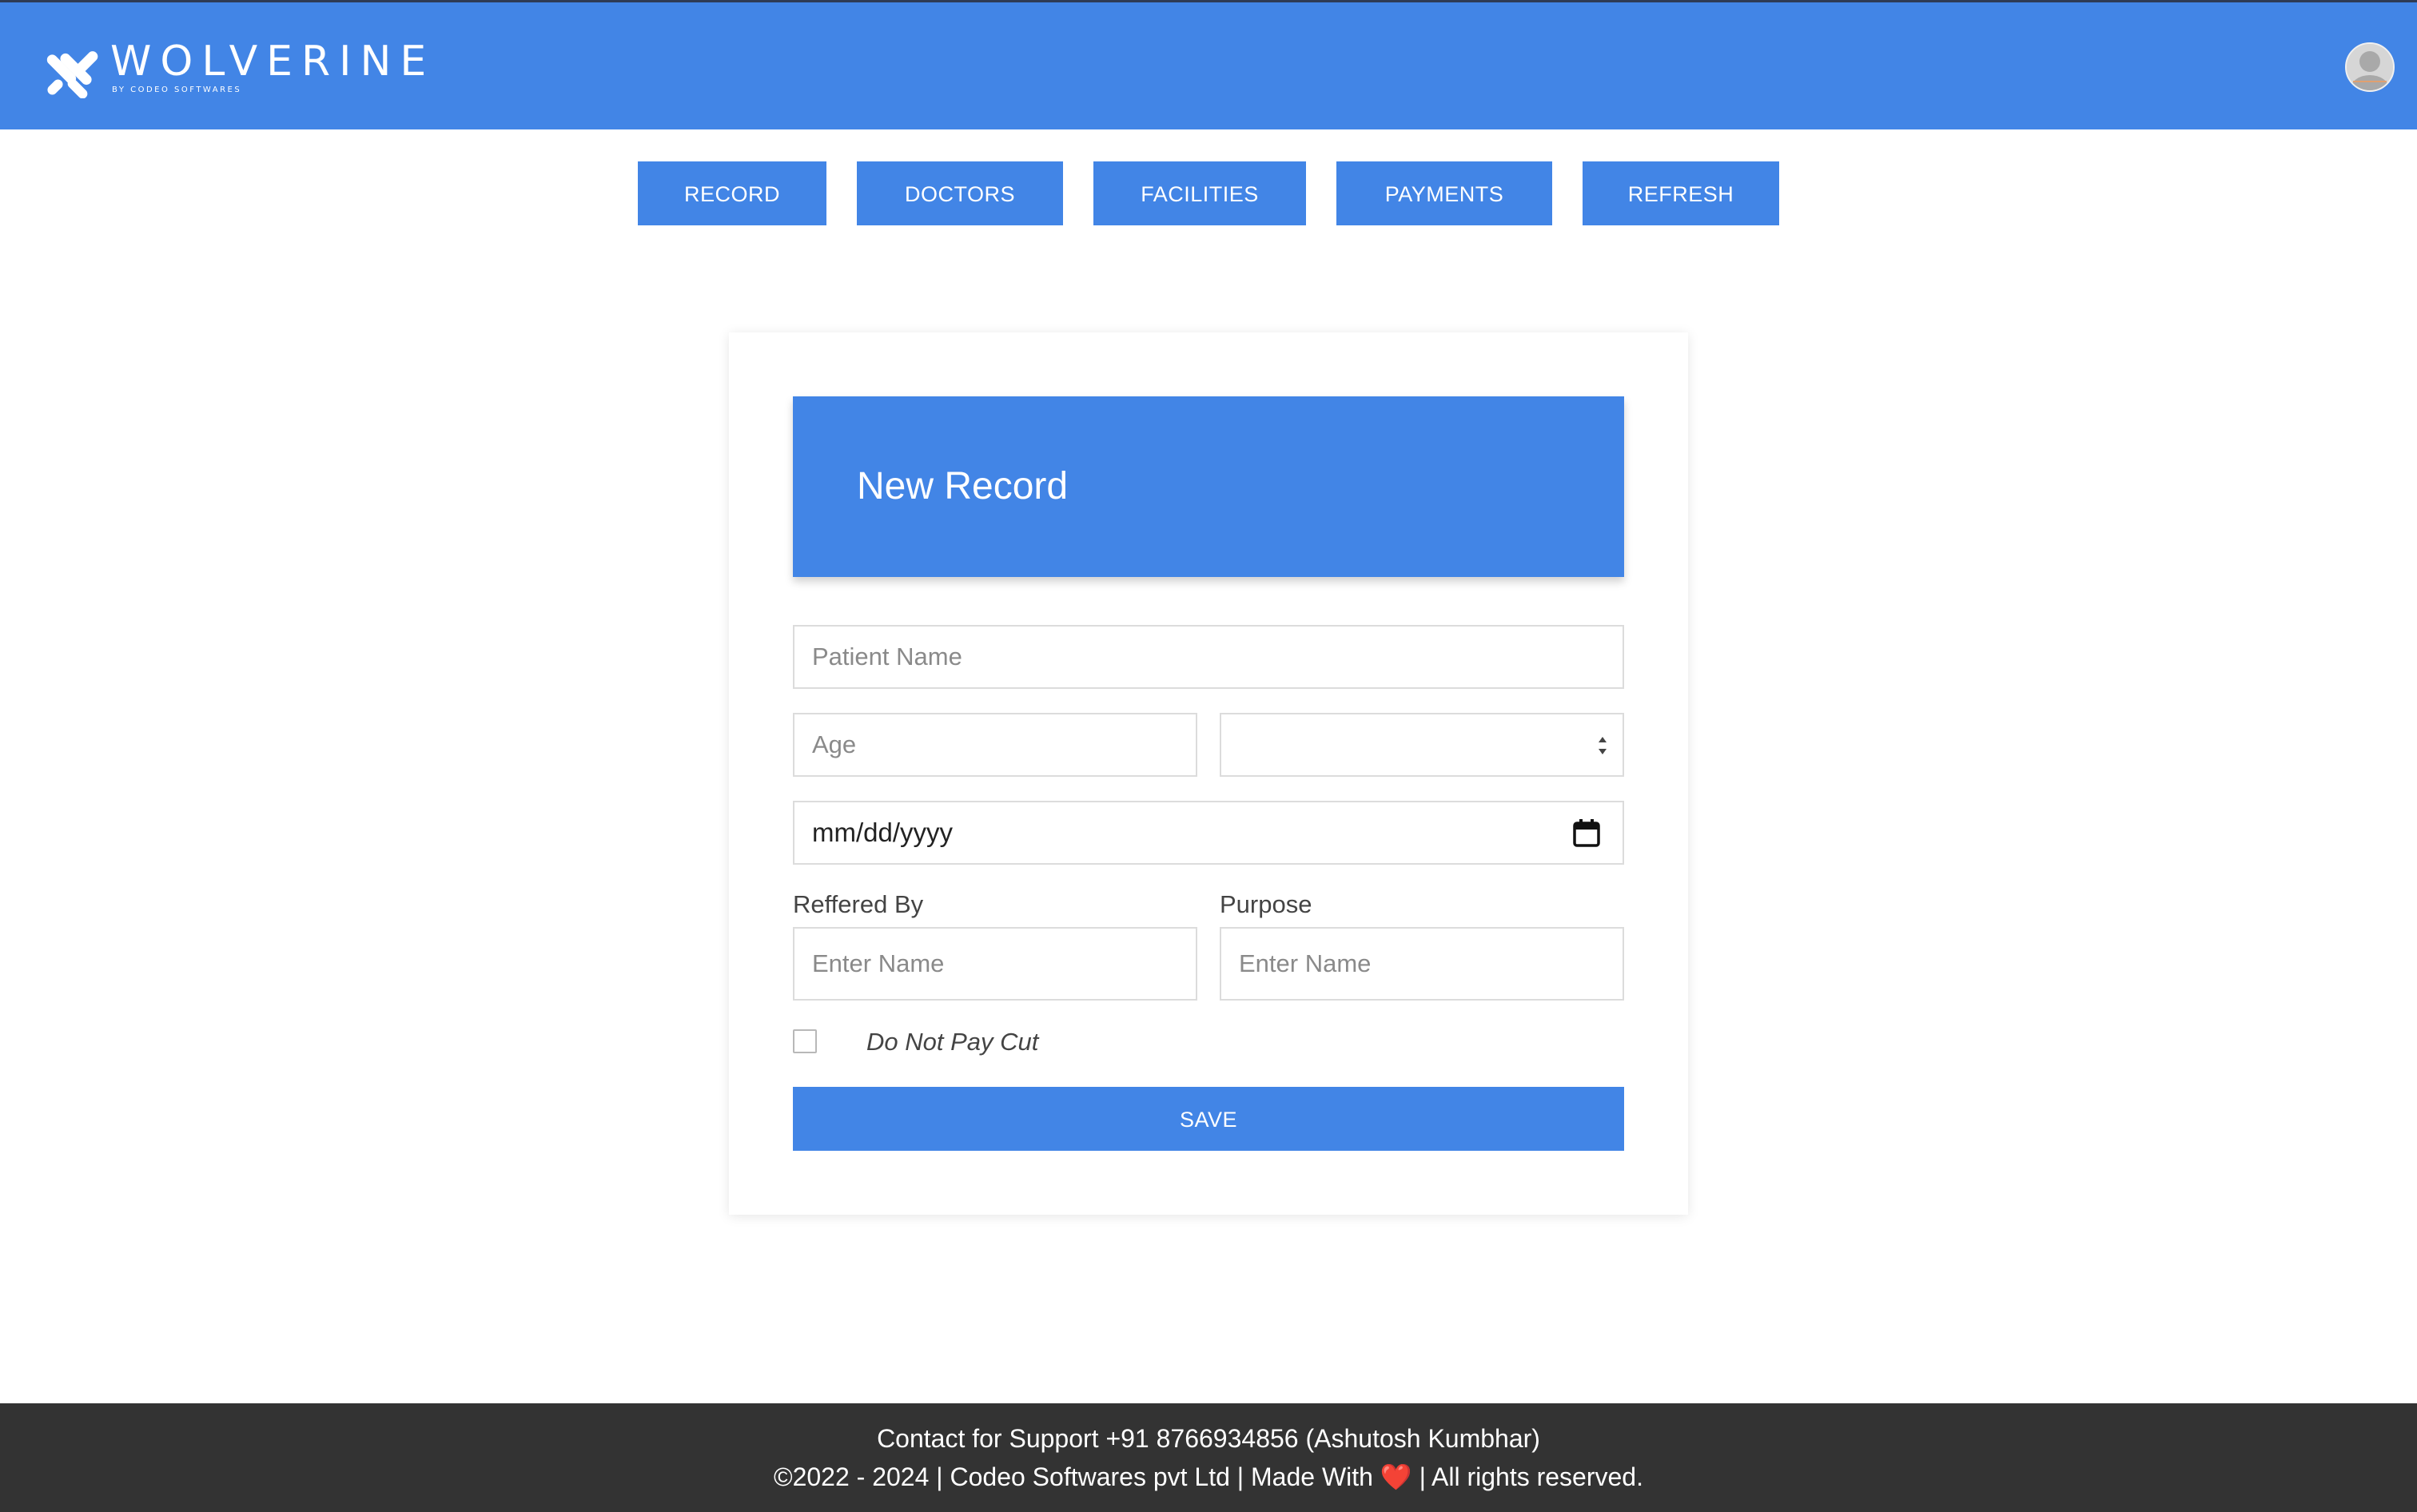  Describe the element at coordinates (1208, 833) in the screenshot. I see `date-input: mm/dd/yyyy` at that location.